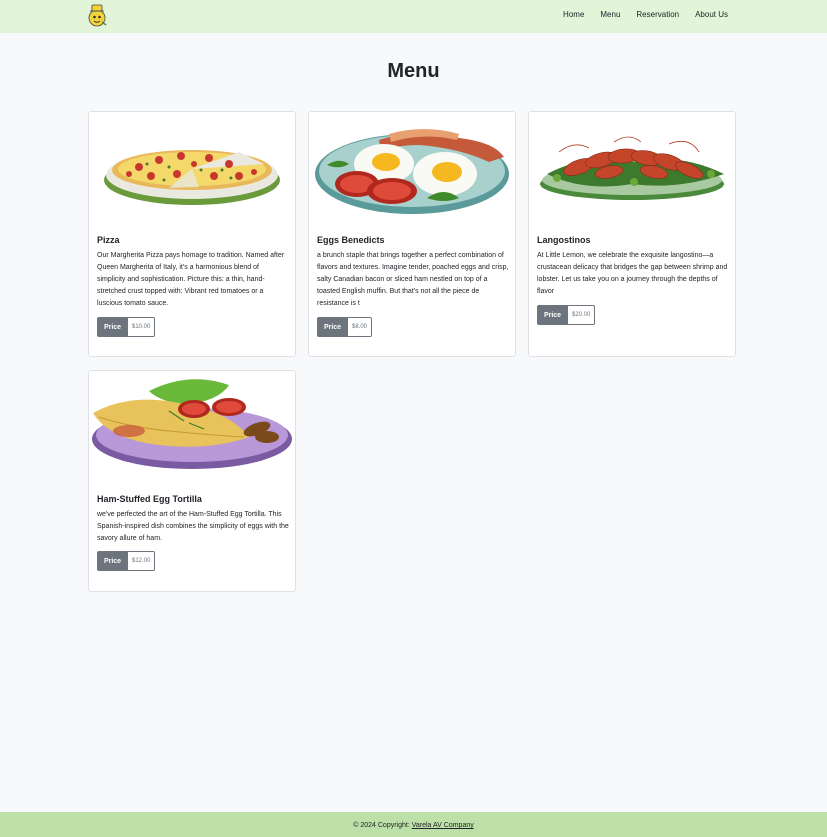 Image resolution: width=827 pixels, height=837 pixels. What do you see at coordinates (149, 499) in the screenshot?
I see `menu-item-name: Ham-Stuffed Egg Tortilla` at bounding box center [149, 499].